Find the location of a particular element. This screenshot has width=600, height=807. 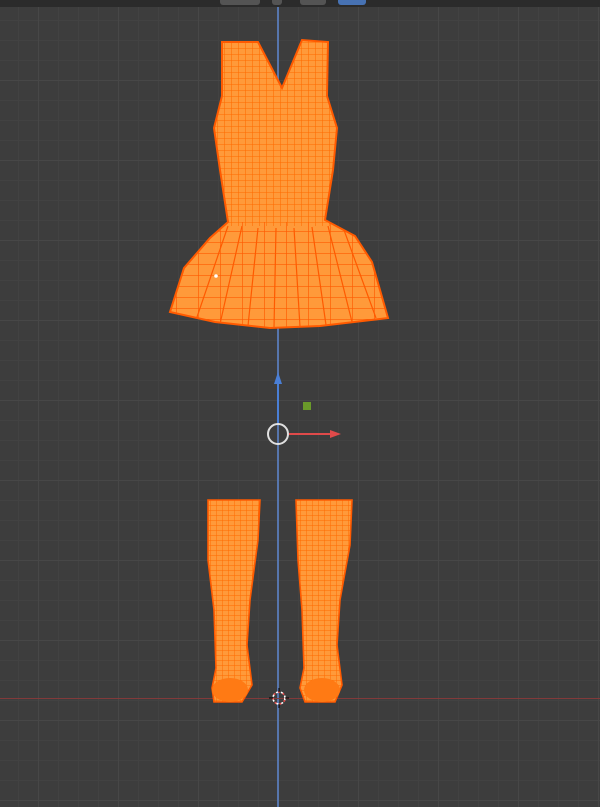

sock-right-mesh is located at coordinates (325, 600).